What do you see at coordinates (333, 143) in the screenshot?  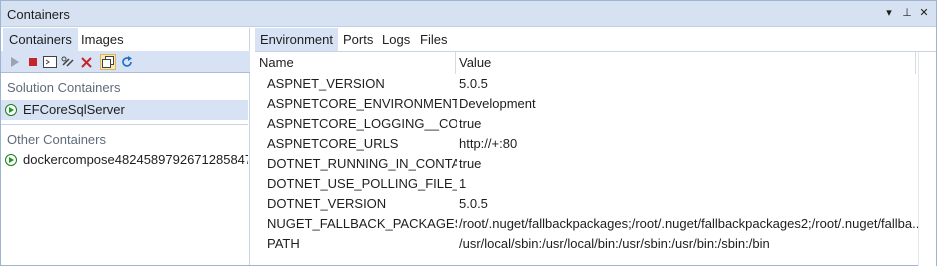 I see `env-name: ASPNETCORE_URLS` at bounding box center [333, 143].